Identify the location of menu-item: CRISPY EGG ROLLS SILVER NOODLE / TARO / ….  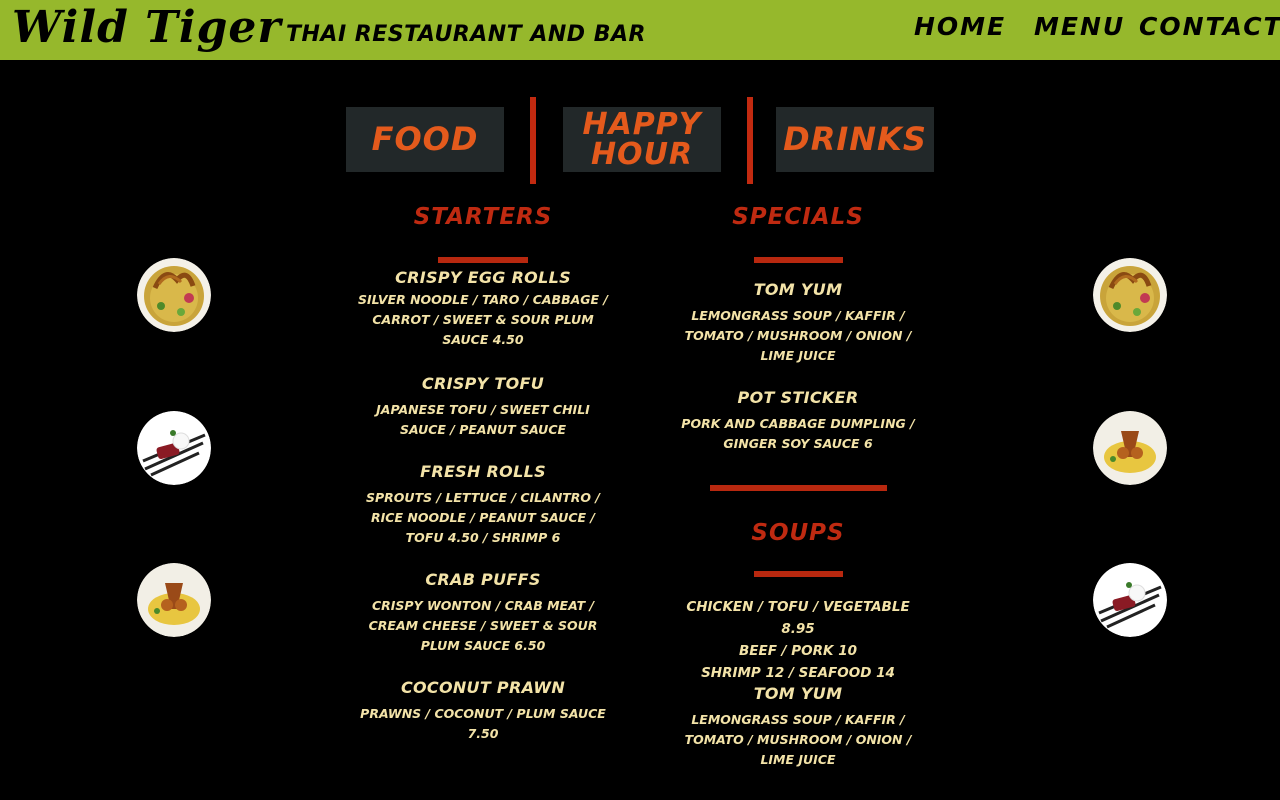
(483, 309).